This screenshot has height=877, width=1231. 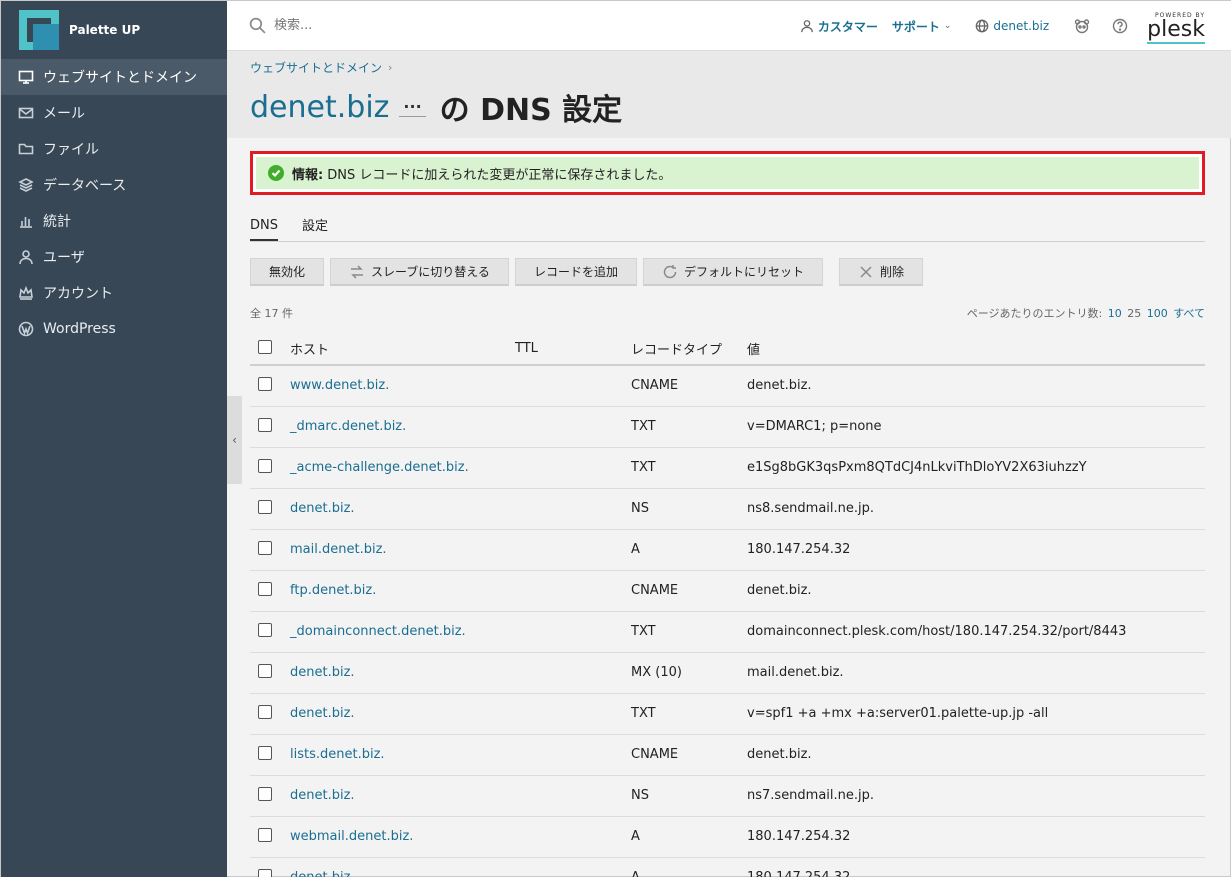 What do you see at coordinates (976, 349) in the screenshot?
I see `column-value: 値` at bounding box center [976, 349].